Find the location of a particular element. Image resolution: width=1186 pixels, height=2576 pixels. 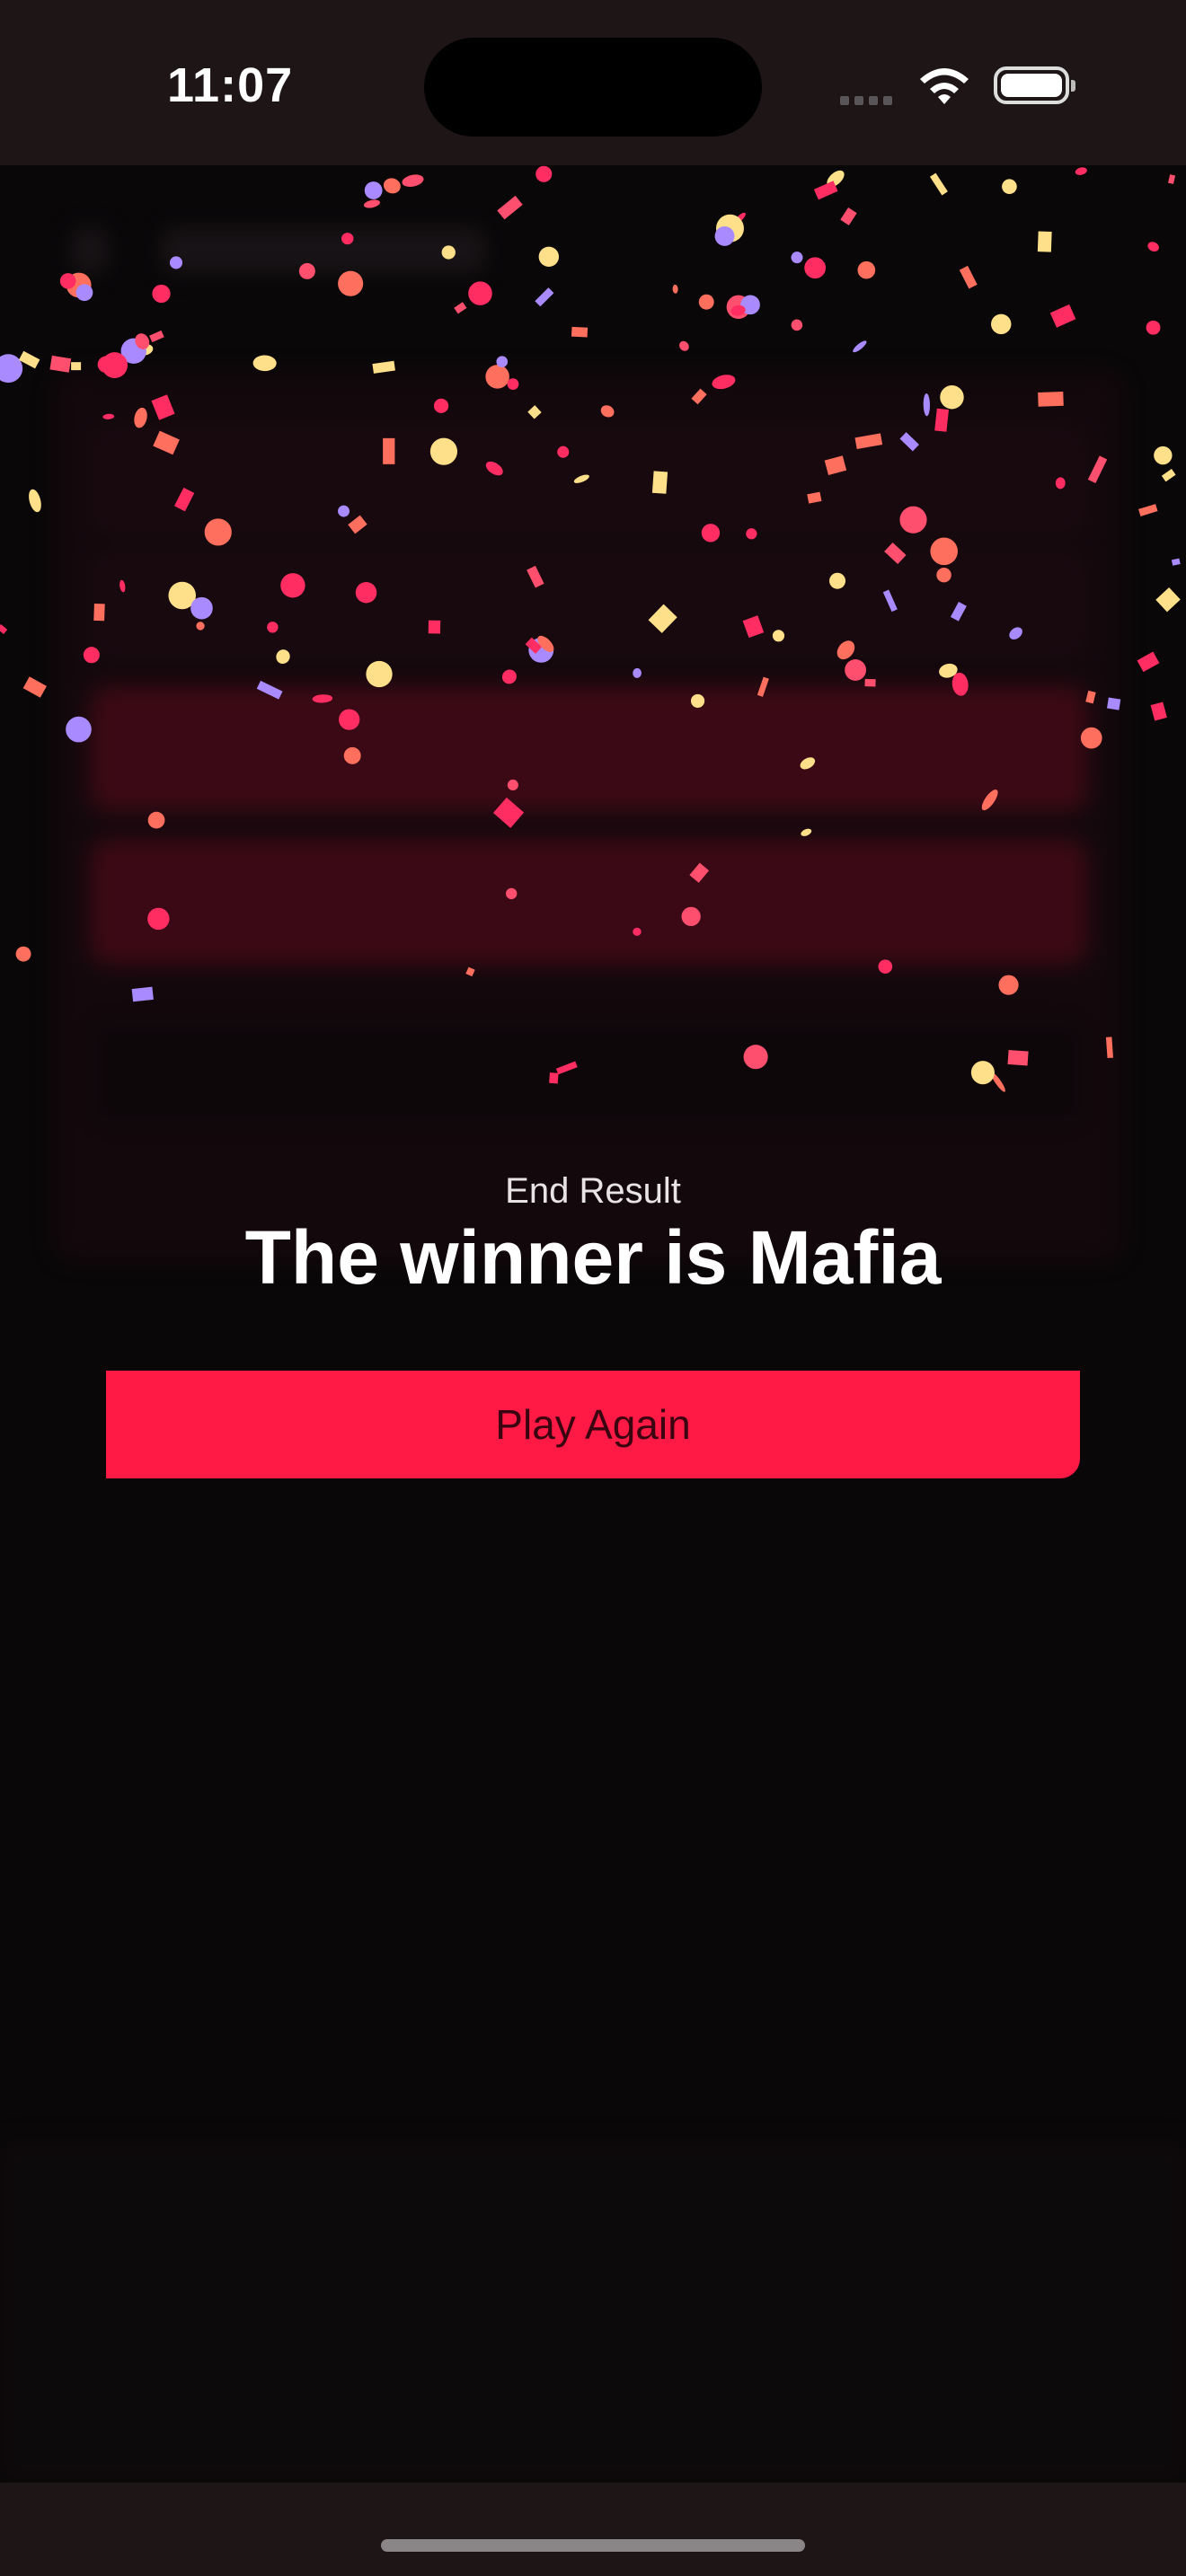

wifi-icon is located at coordinates (944, 86).